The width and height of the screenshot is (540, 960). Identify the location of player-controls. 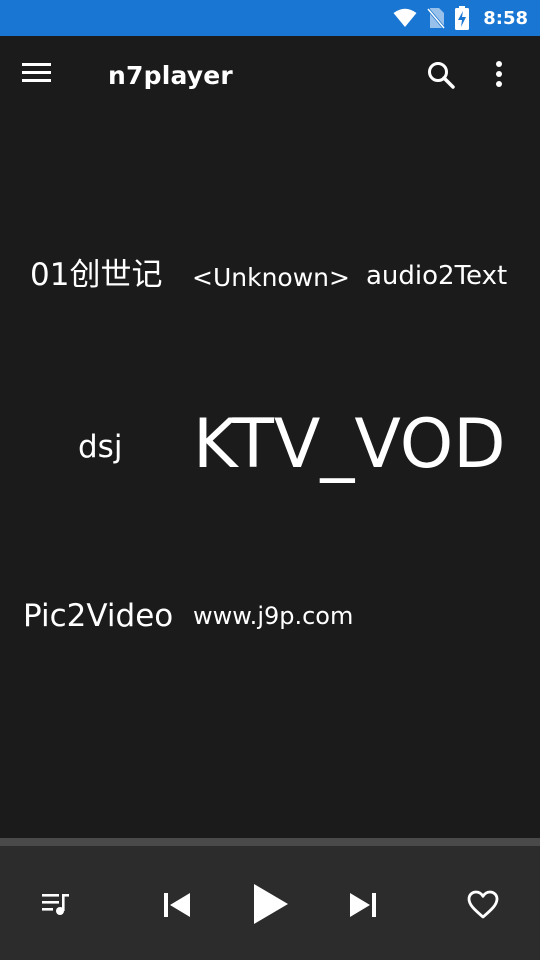
(270, 903).